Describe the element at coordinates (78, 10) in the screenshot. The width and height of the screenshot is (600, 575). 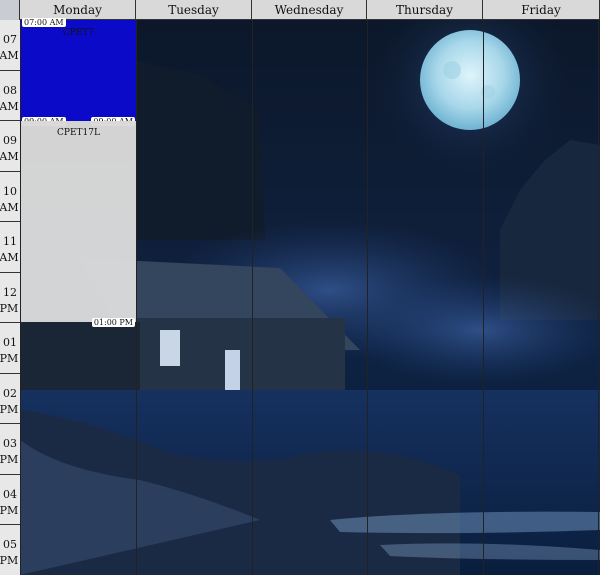
I see `day-header-monday: Monday` at that location.